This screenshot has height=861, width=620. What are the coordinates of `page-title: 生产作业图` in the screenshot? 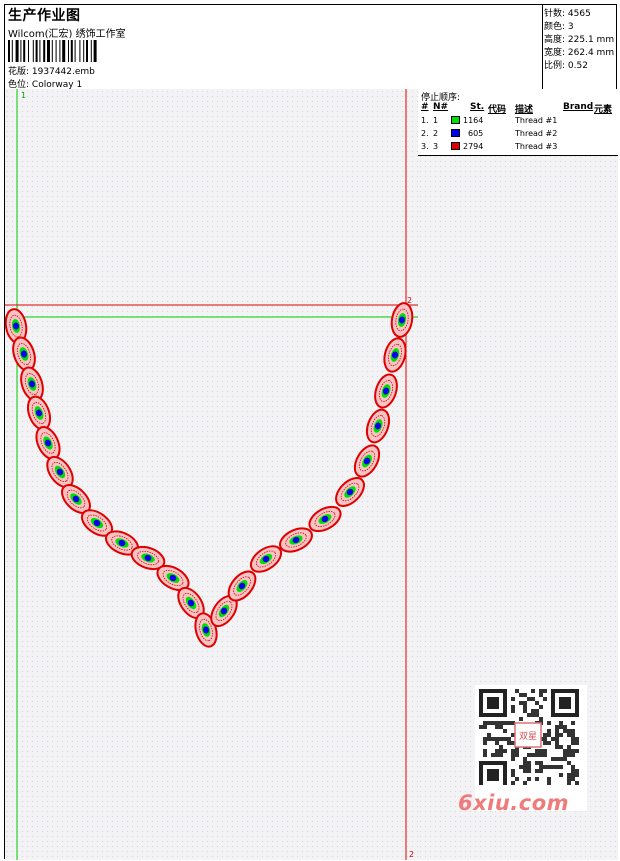 It's located at (44, 16).